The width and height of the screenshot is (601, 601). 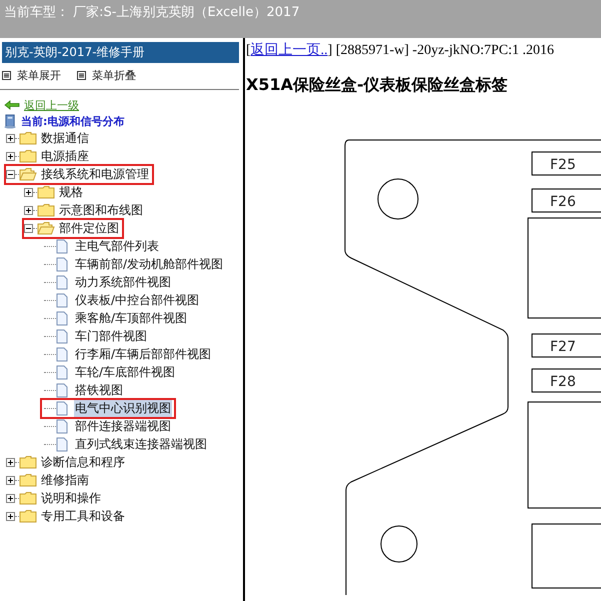 What do you see at coordinates (81, 75) in the screenshot?
I see `list-icon` at bounding box center [81, 75].